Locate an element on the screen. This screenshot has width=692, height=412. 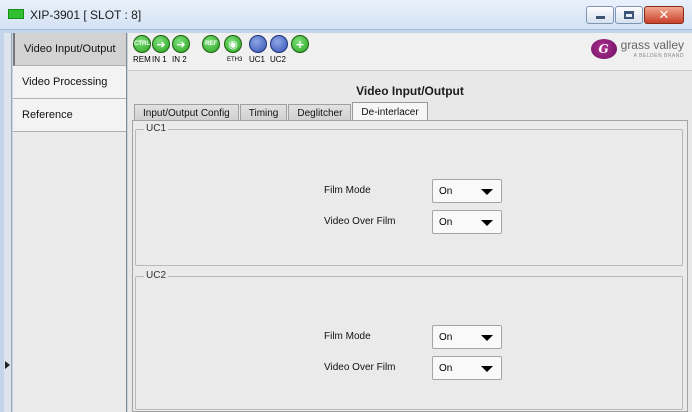
maximize-button is located at coordinates (629, 15).